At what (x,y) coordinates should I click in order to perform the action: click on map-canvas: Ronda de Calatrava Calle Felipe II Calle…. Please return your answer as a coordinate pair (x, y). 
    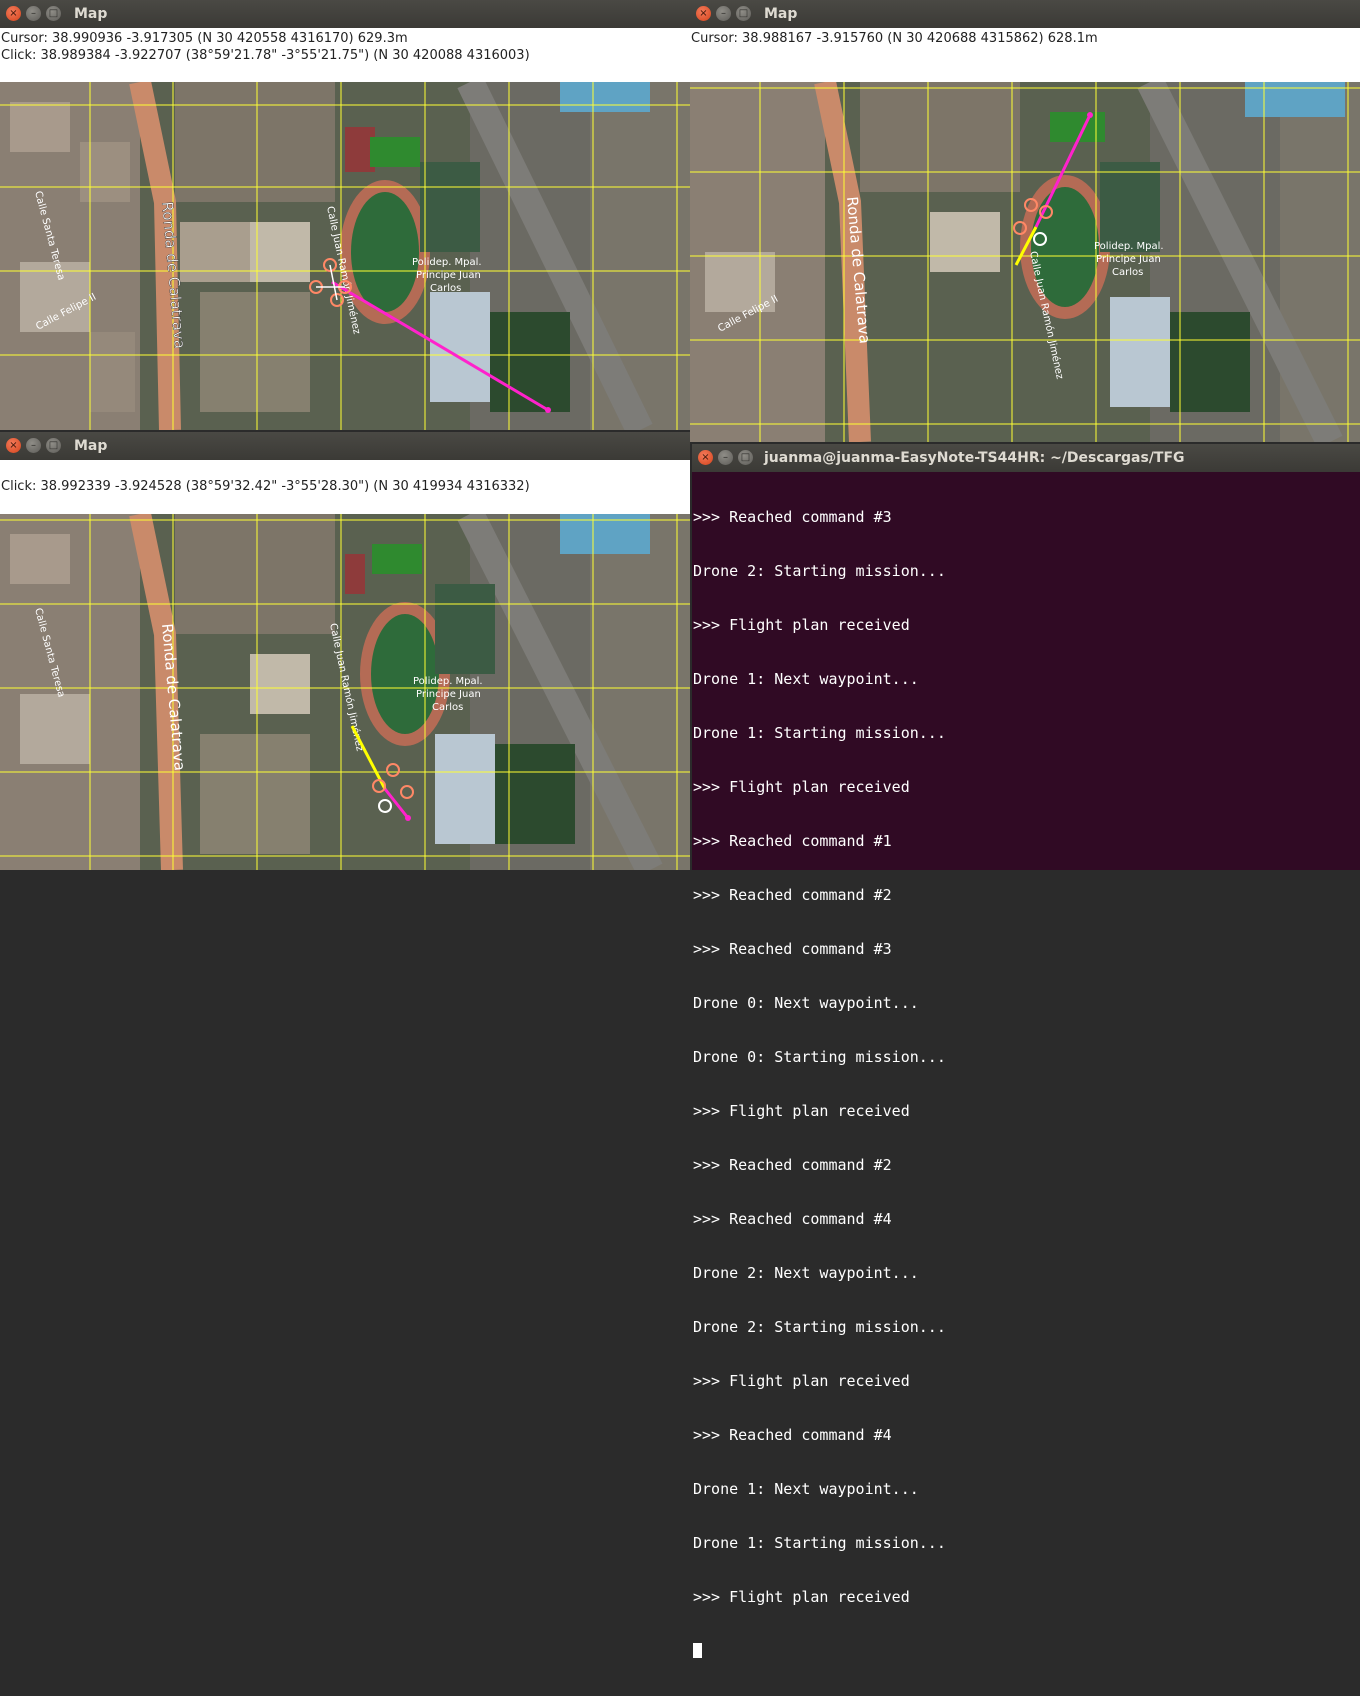
    Looking at the image, I should click on (1025, 262).